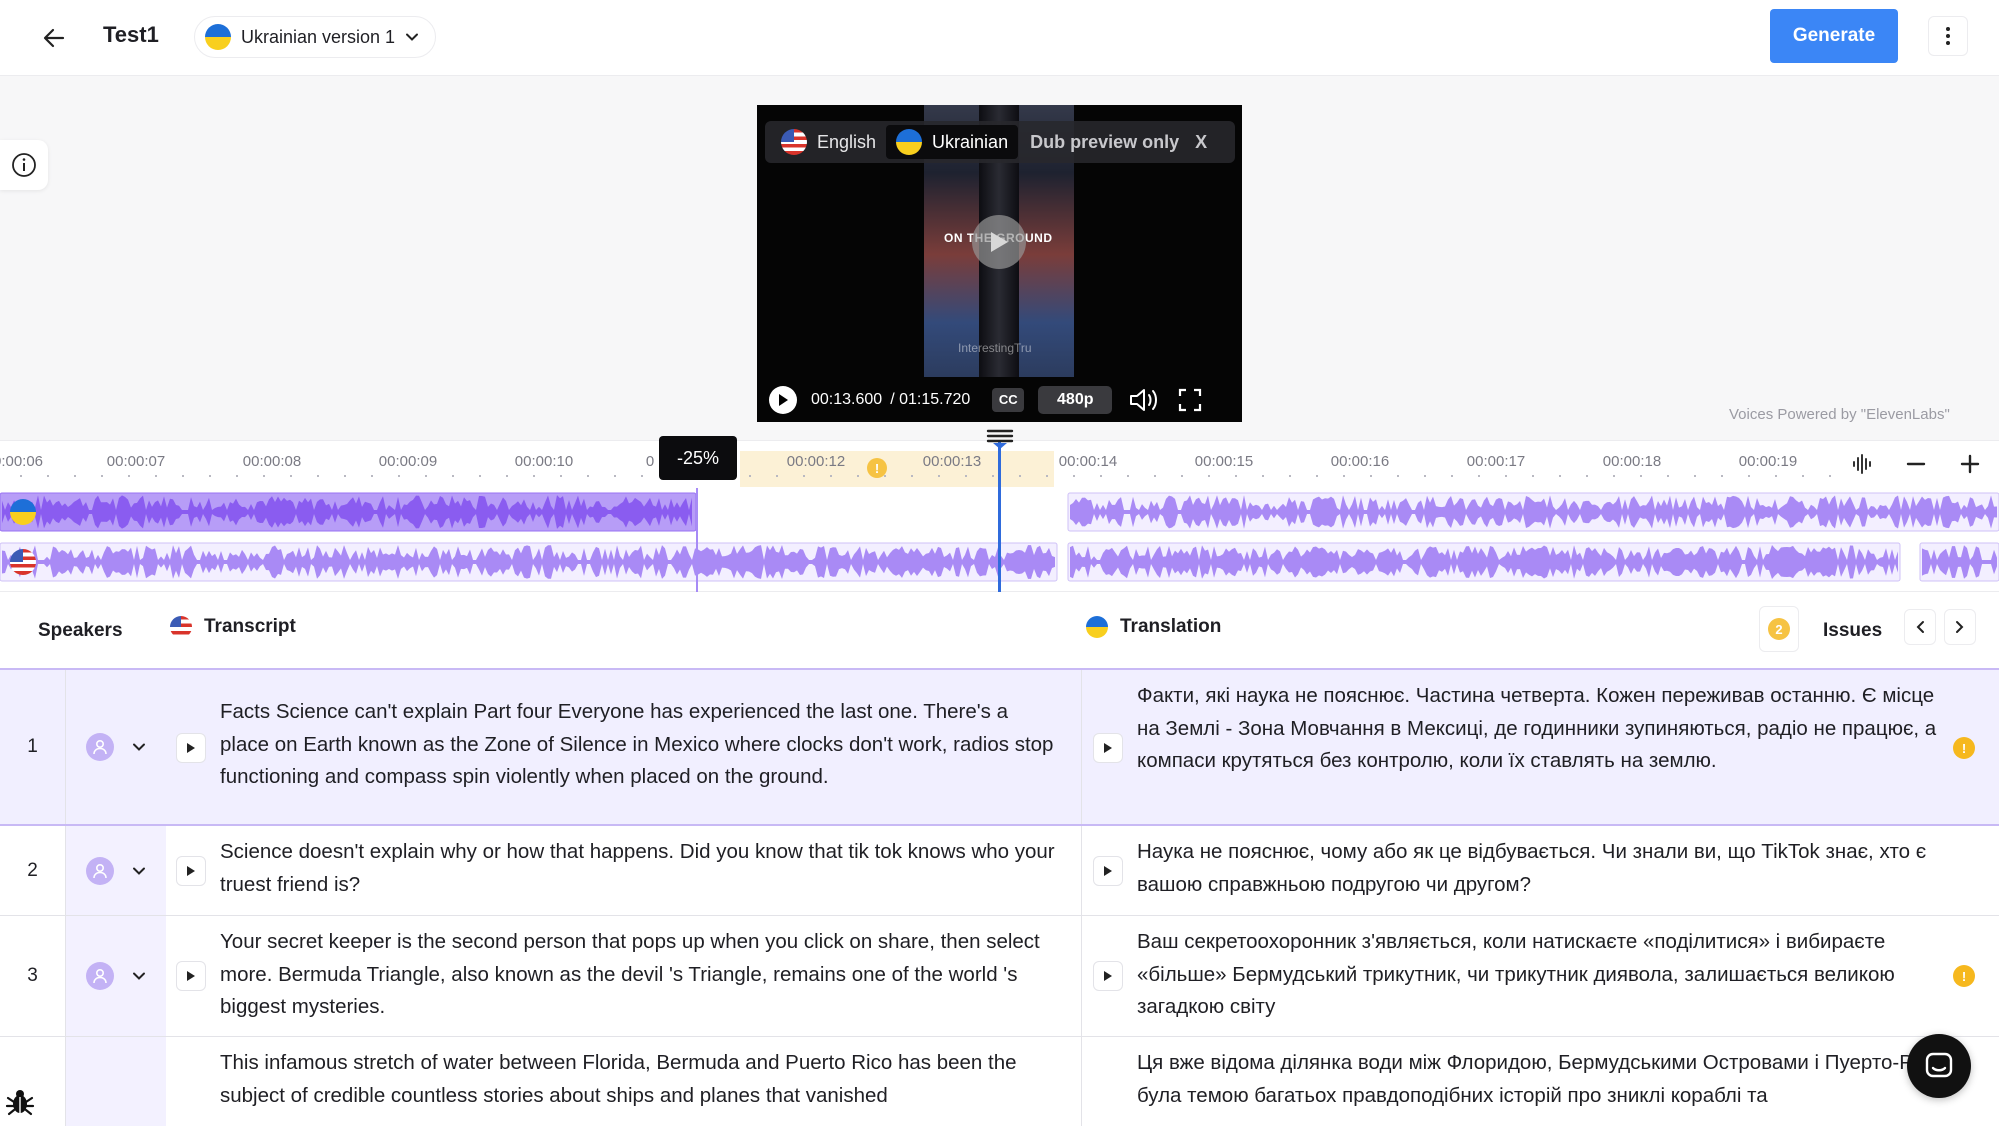  Describe the element at coordinates (20, 1102) in the screenshot. I see `bug-report-icon` at that location.